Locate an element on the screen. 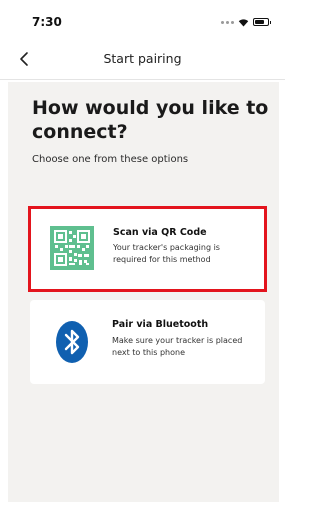 Image resolution: width=320 pixels, height=509 pixels. page-subtitle: Choose one from these options is located at coordinates (110, 159).